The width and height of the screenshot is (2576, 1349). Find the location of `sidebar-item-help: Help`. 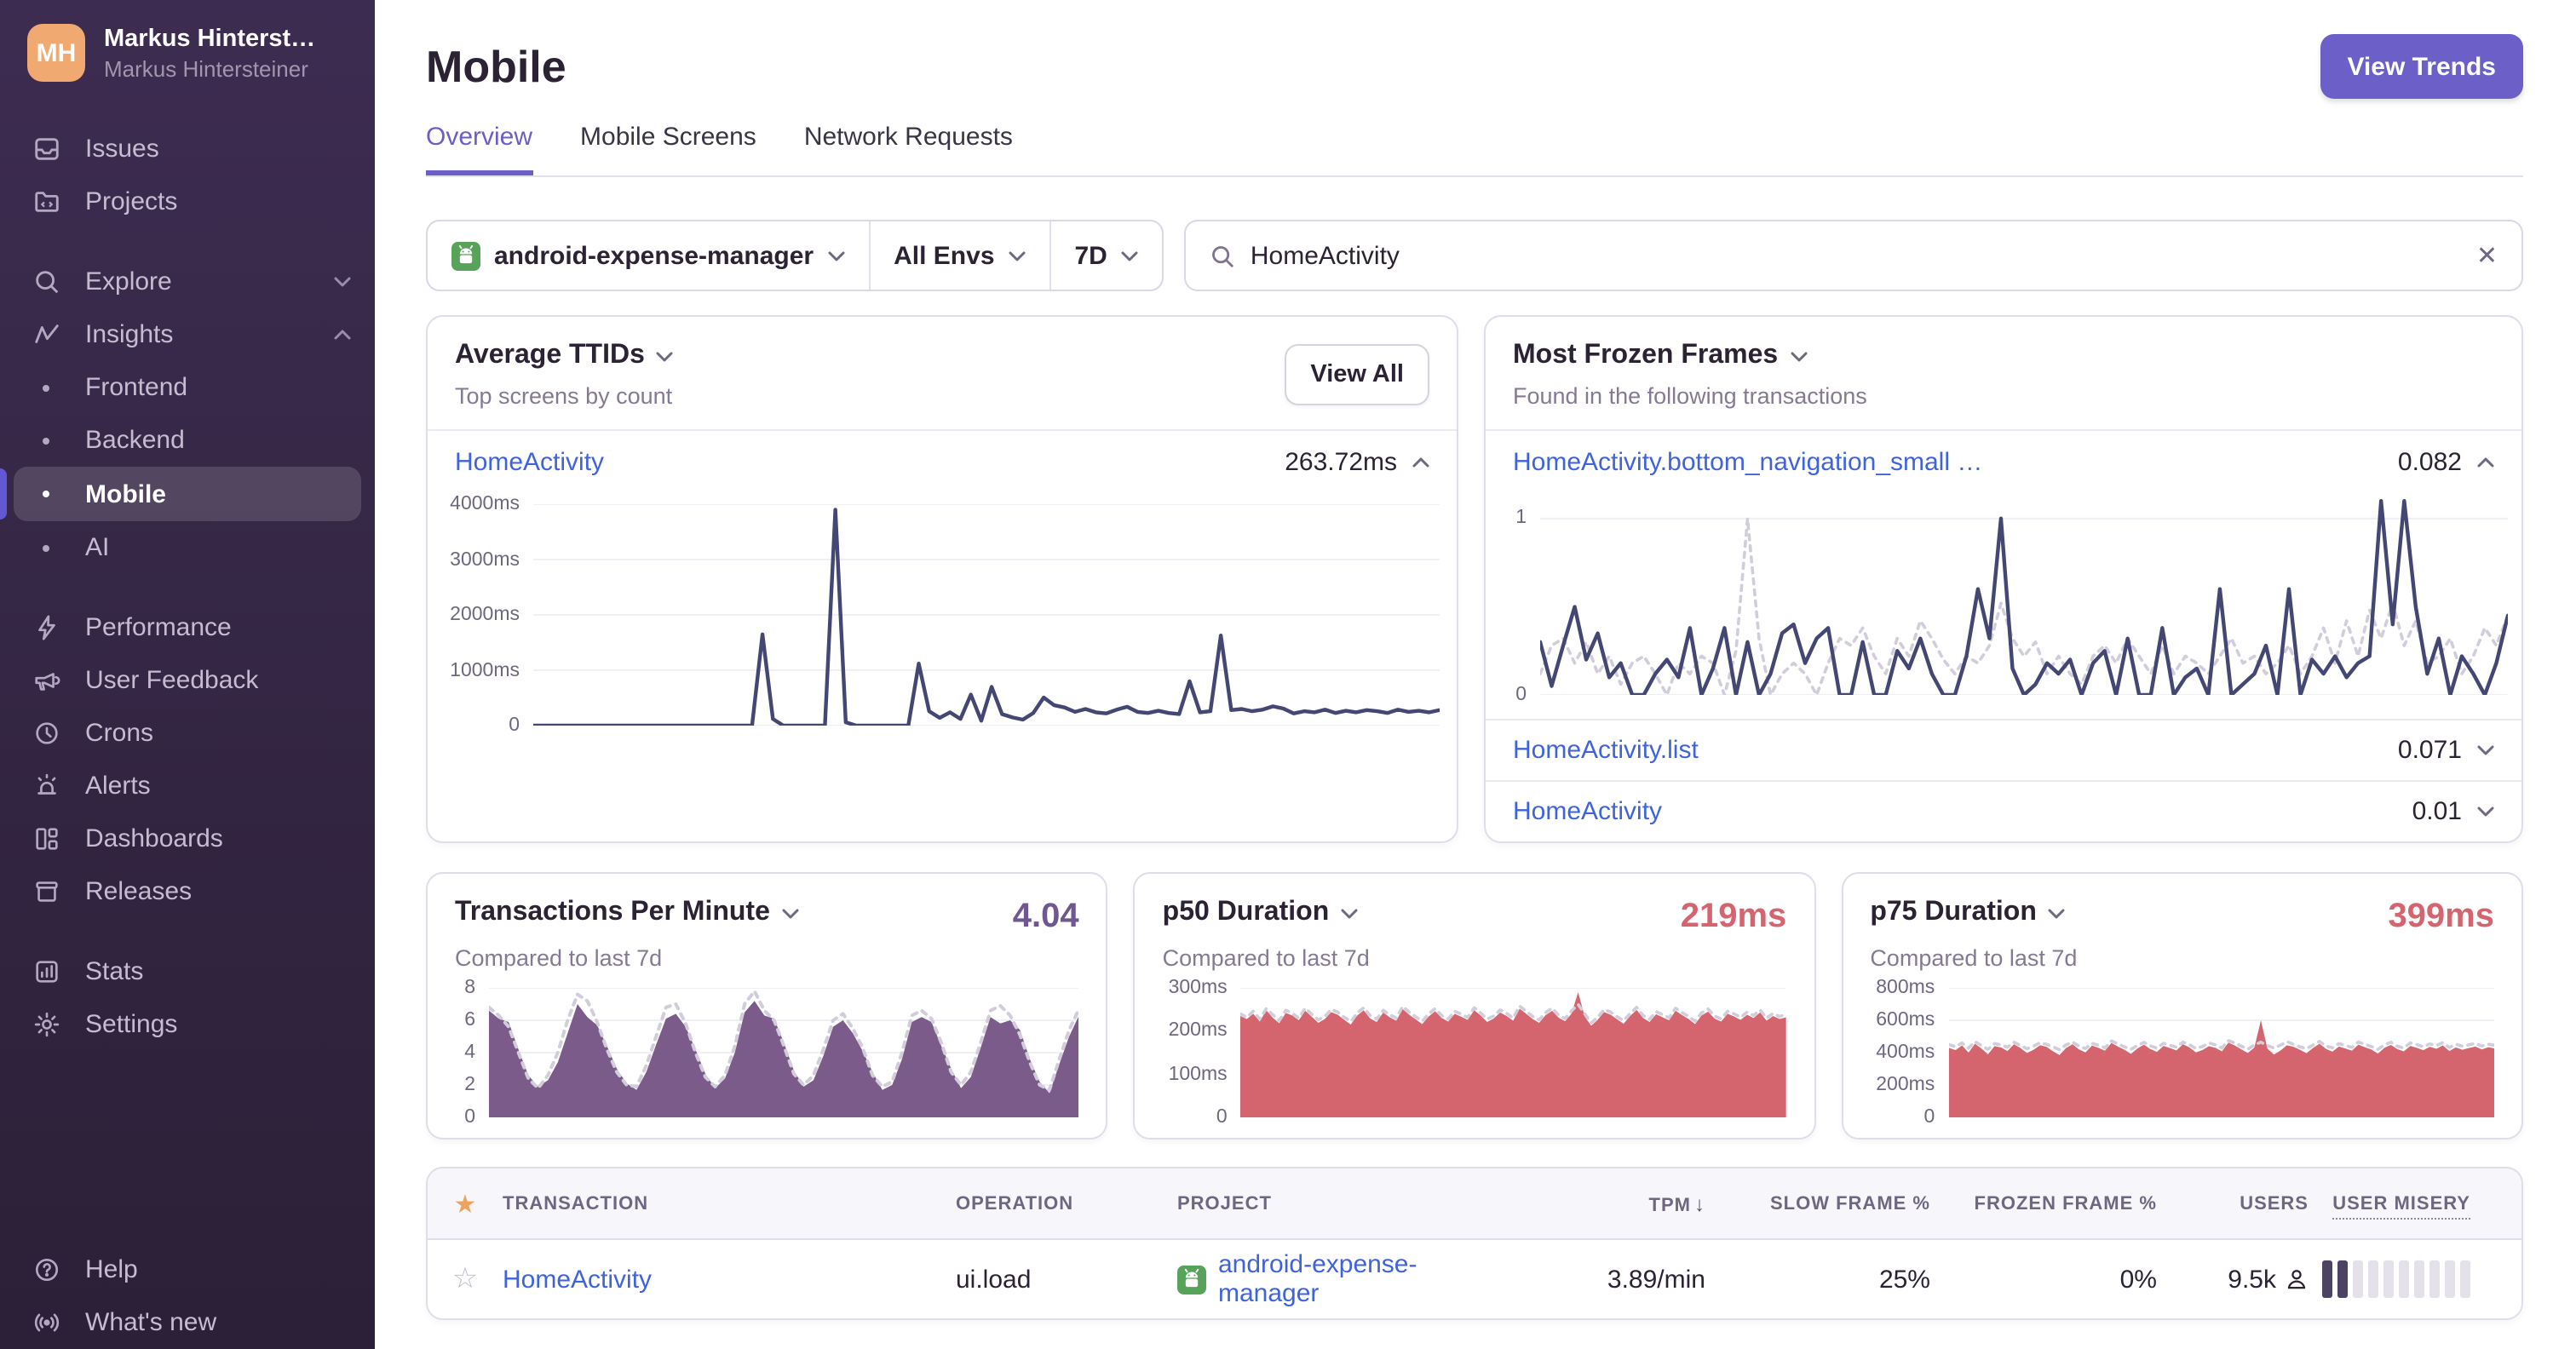

sidebar-item-help: Help is located at coordinates (188, 1270).